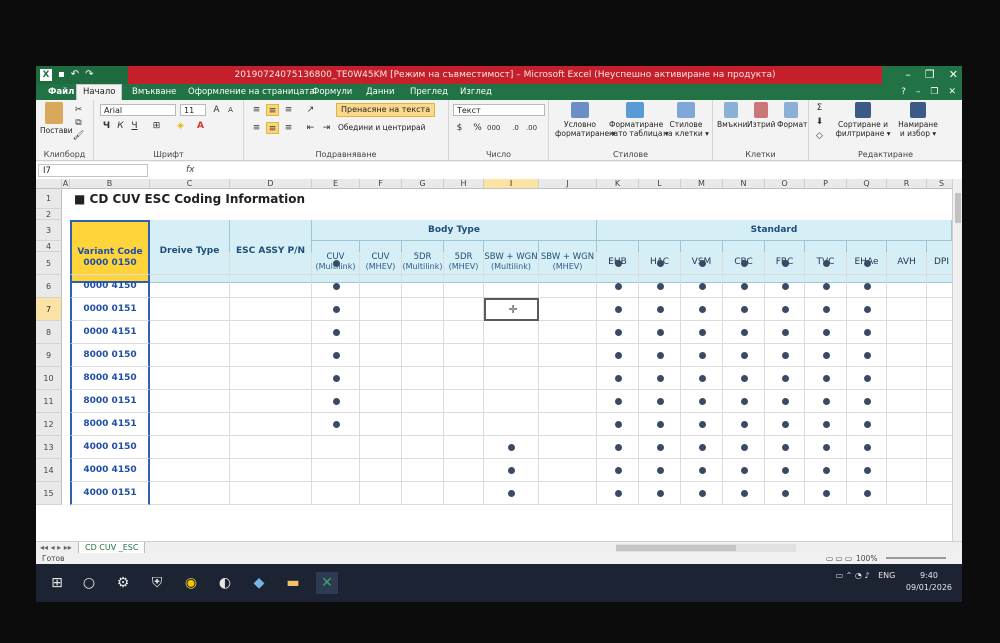 The image size is (1000, 643). What do you see at coordinates (272, 110) in the screenshot?
I see `align-middle-icon: ≡` at bounding box center [272, 110].